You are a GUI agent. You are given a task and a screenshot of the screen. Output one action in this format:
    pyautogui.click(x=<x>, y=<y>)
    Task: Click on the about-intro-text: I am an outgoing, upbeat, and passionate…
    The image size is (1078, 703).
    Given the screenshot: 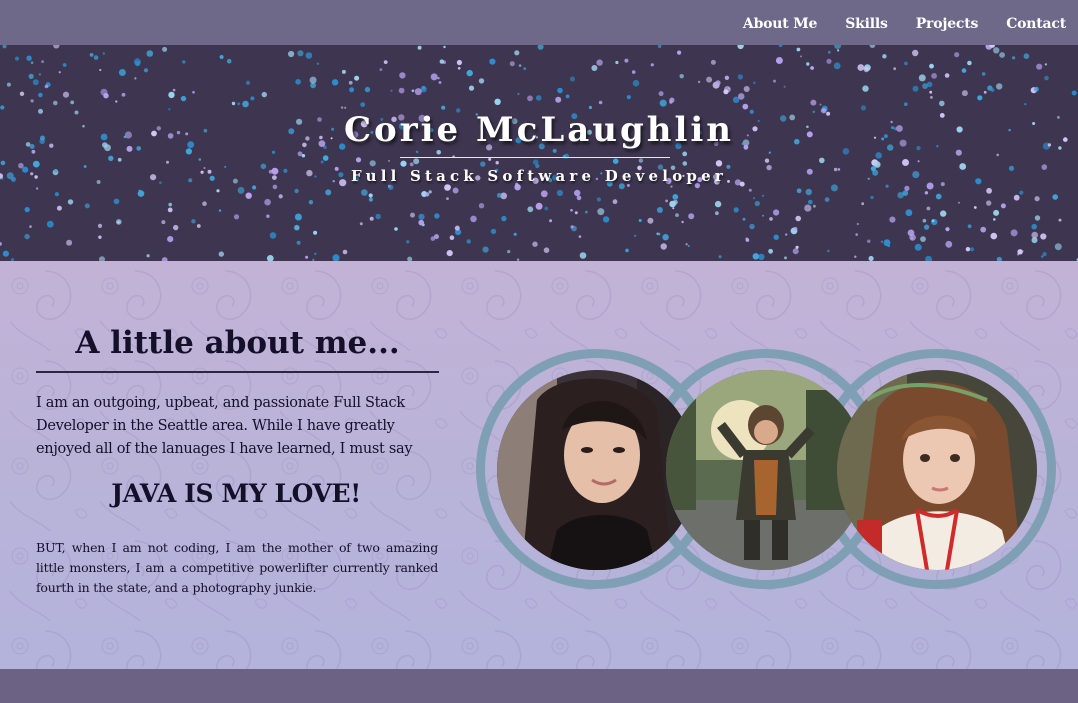 What is the action you would take?
    pyautogui.click(x=224, y=426)
    